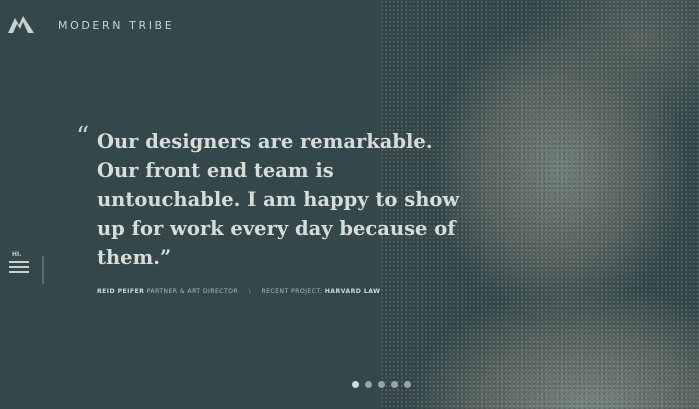  Describe the element at coordinates (83, 137) in the screenshot. I see `open-quote-mark: “` at that location.